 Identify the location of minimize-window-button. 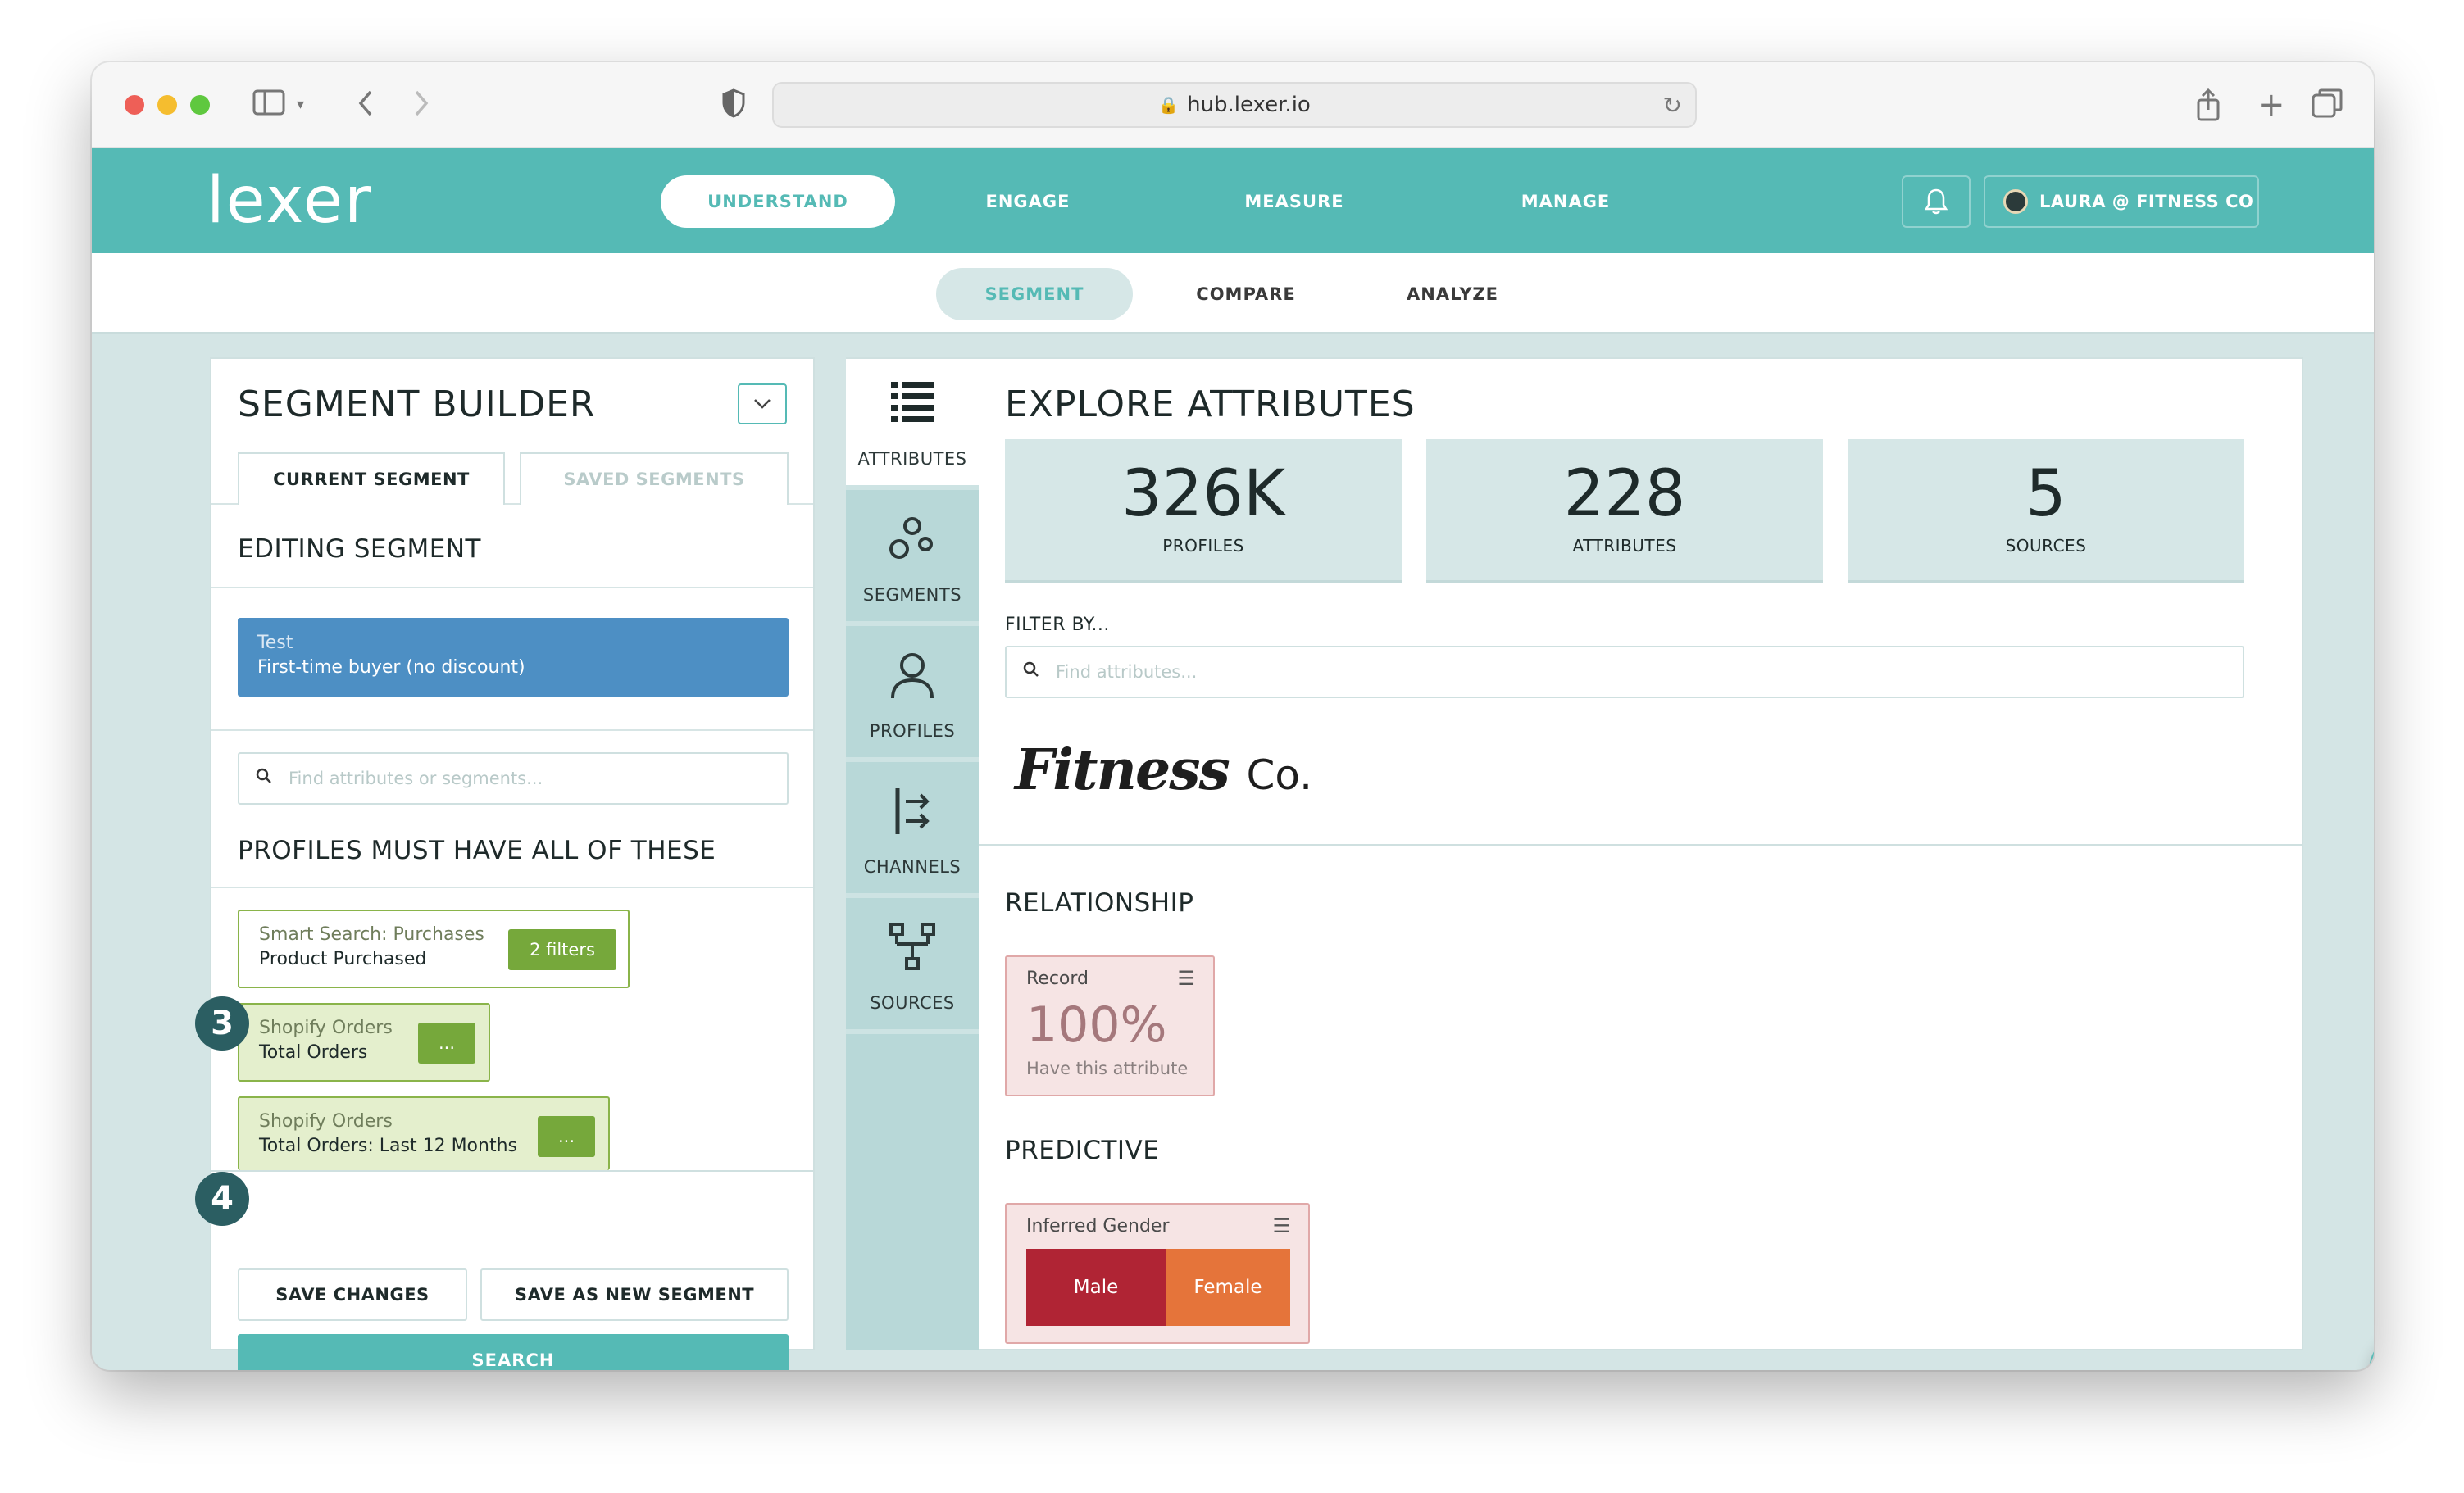
(167, 105).